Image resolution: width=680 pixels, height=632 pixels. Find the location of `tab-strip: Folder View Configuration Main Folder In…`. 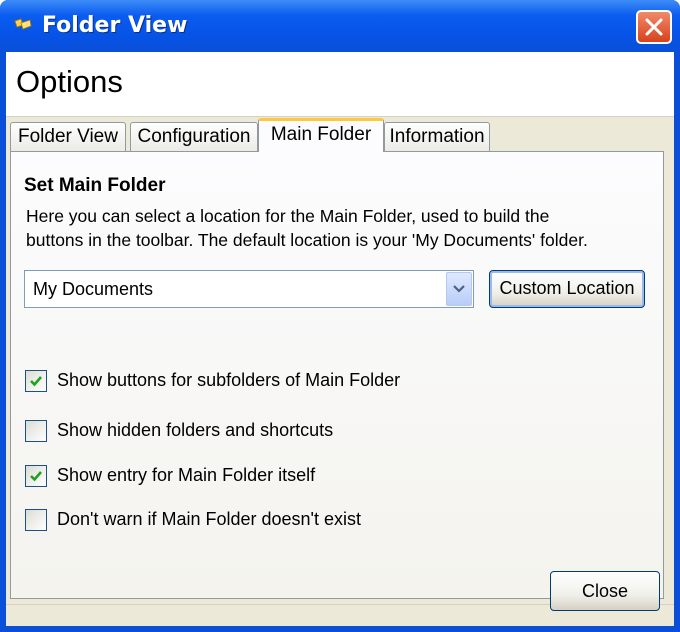

tab-strip: Folder View Configuration Main Folder In… is located at coordinates (340, 135).